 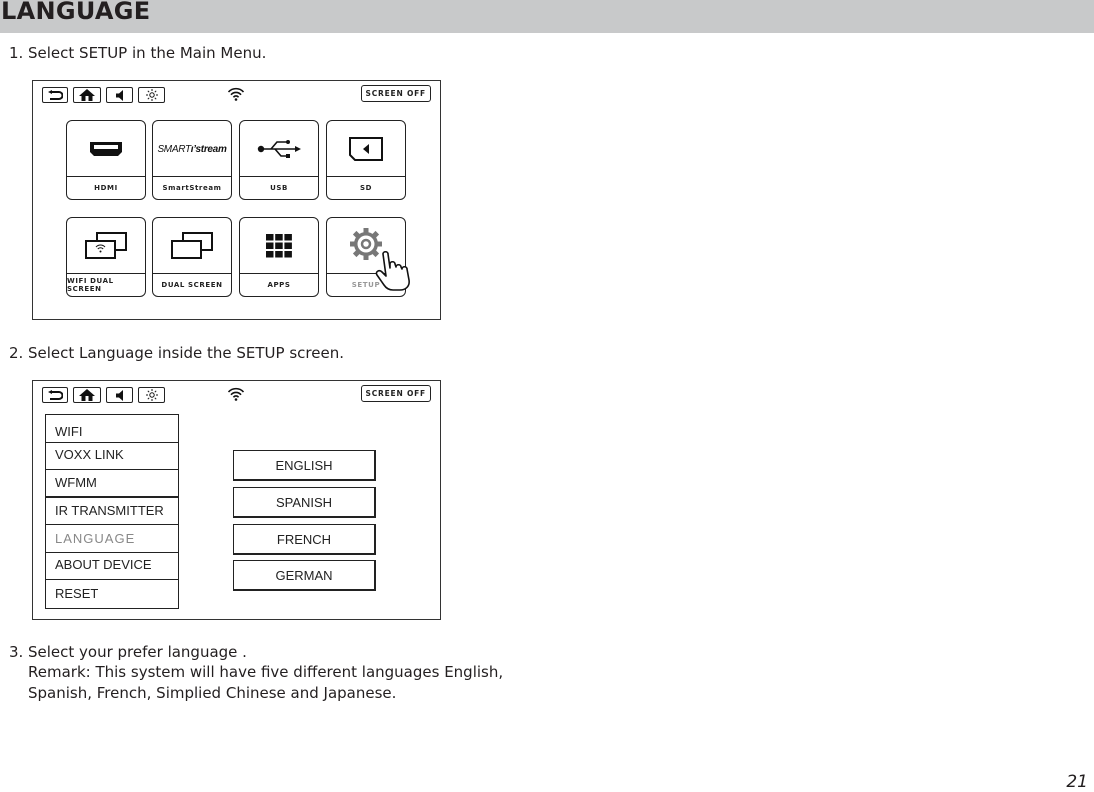 I want to click on apps-grid-icon, so click(x=279, y=246).